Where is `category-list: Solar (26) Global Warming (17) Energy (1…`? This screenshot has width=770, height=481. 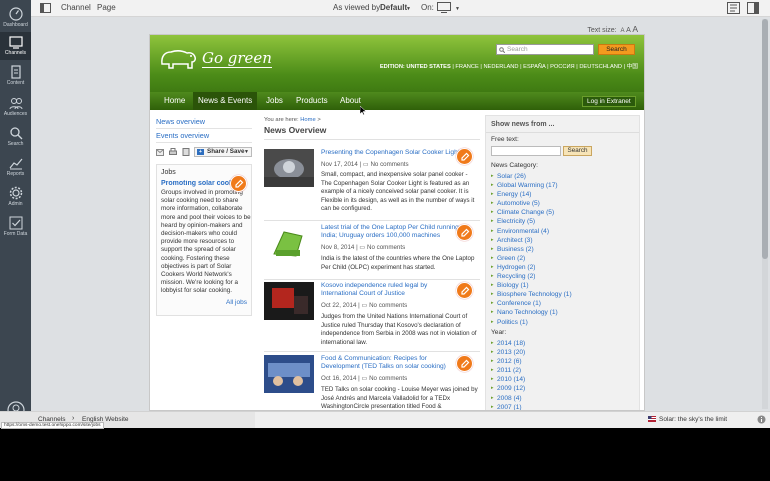 category-list: Solar (26) Global Warming (17) Energy (1… is located at coordinates (531, 249).